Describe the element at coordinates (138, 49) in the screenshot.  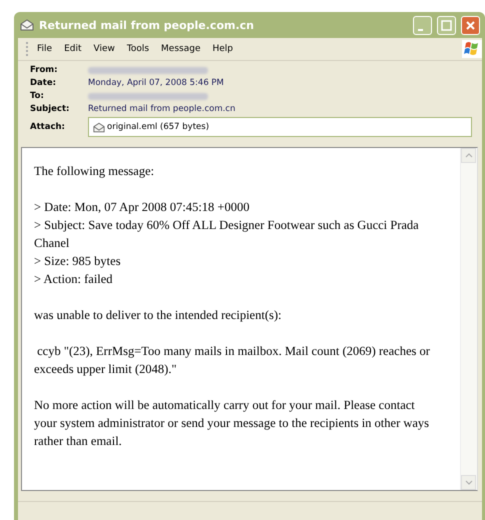
I see `menu-item: Tools` at that location.